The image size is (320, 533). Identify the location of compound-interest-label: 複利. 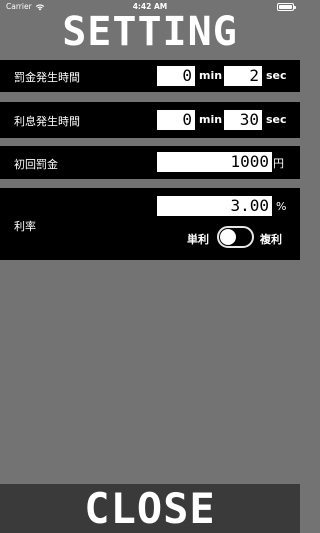
(271, 239).